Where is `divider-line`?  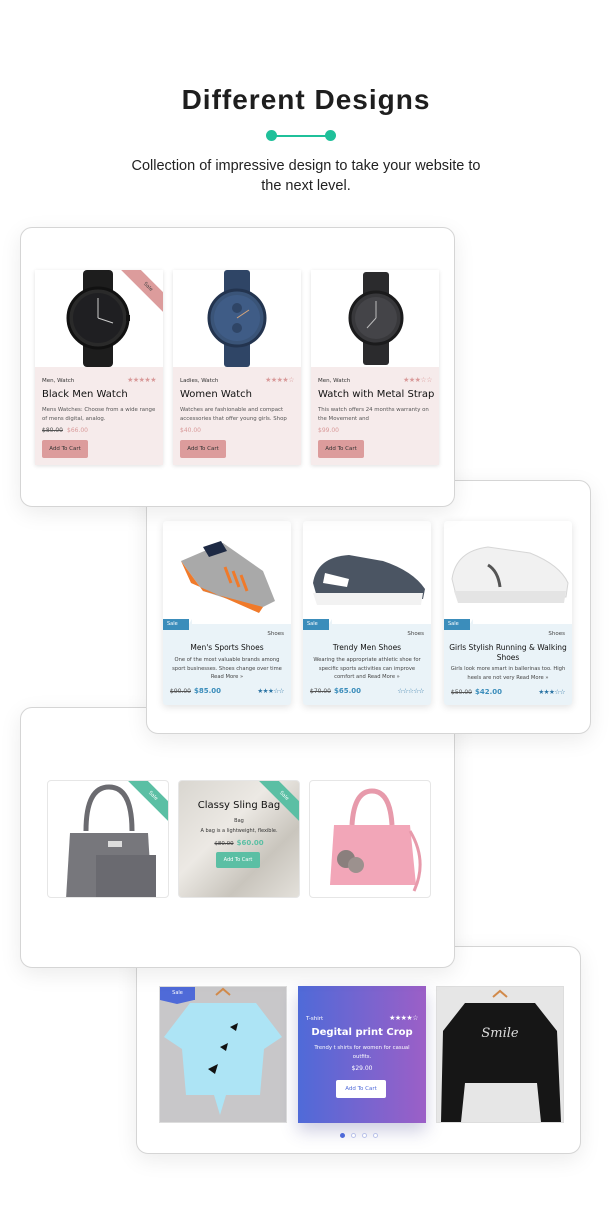 divider-line is located at coordinates (301, 136).